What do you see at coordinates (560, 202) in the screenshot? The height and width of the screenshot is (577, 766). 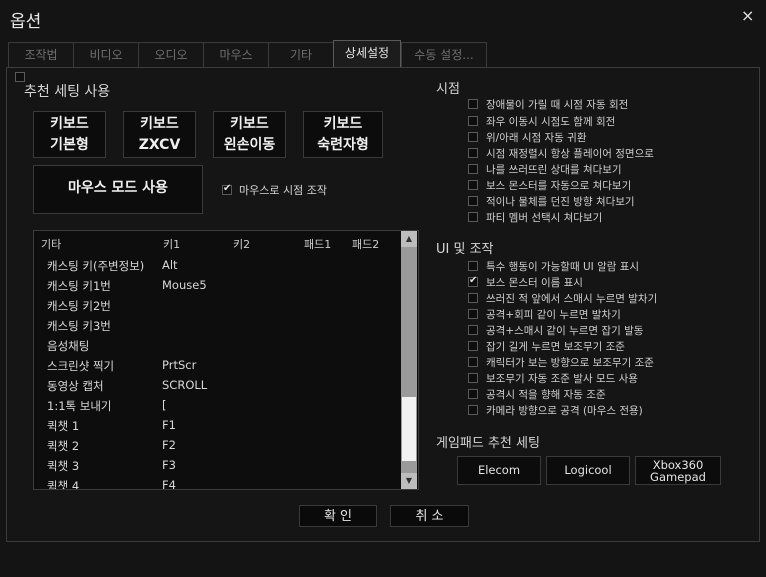 I see `option-label: 적이나 물체를 던진 방향 쳐다보기` at bounding box center [560, 202].